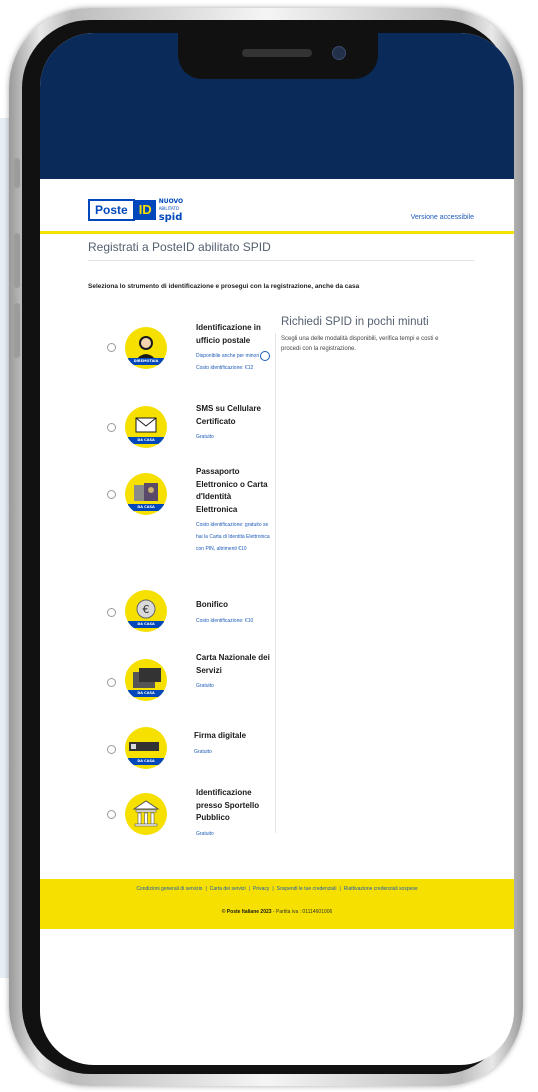 The width and height of the screenshot is (538, 1092). What do you see at coordinates (146, 427) in the screenshot?
I see `envelope-phone-icon: DA CASA` at bounding box center [146, 427].